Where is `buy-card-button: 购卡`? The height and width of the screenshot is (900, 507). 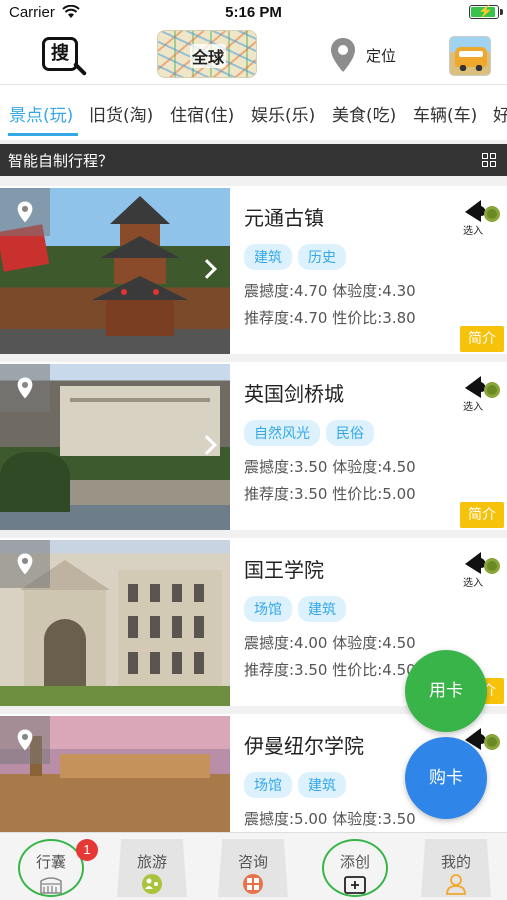 buy-card-button: 购卡 is located at coordinates (446, 778).